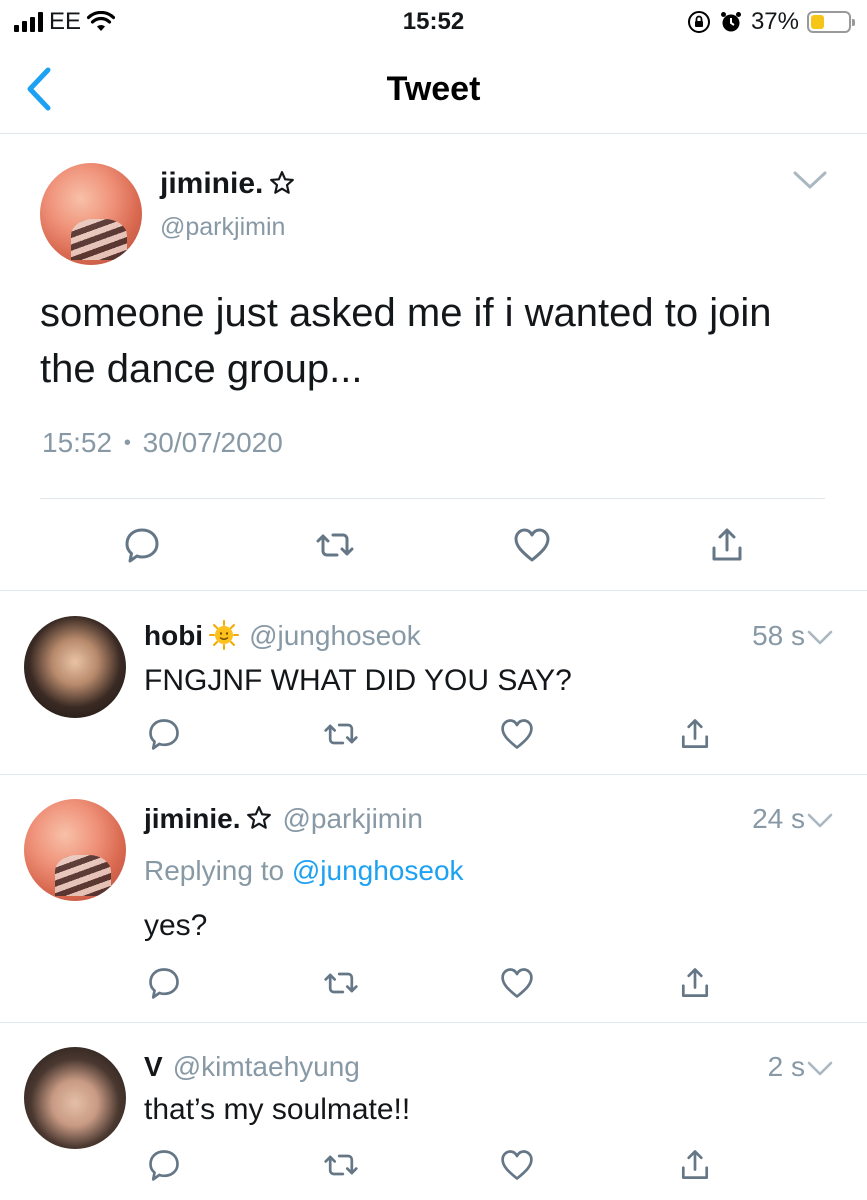 This screenshot has height=1200, width=867. Describe the element at coordinates (77, 442) in the screenshot. I see `tweet-time: 15:52` at that location.